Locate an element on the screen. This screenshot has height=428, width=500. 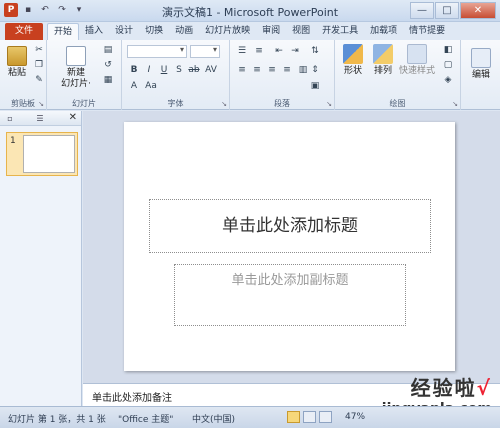
strikethrough-icon: ab is located at coordinates (194, 70).